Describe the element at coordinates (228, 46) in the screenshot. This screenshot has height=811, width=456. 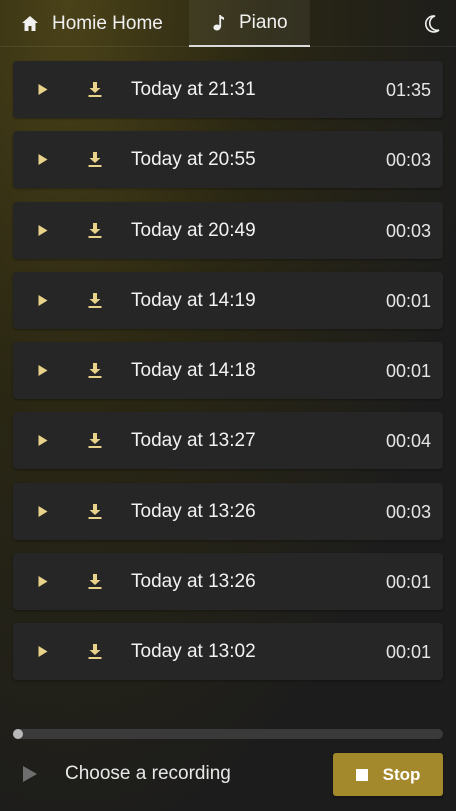
I see `nav-divider` at that location.